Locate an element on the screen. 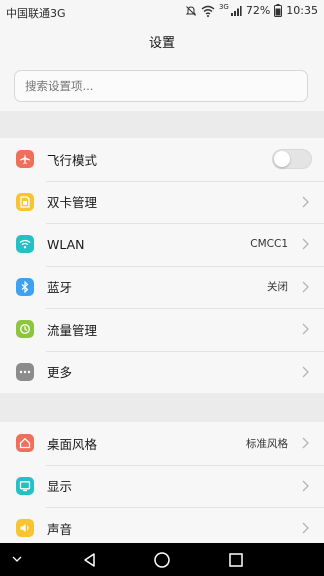 The width and height of the screenshot is (324, 576). settings-item-airplane-mode: 飞行模式 is located at coordinates (162, 159).